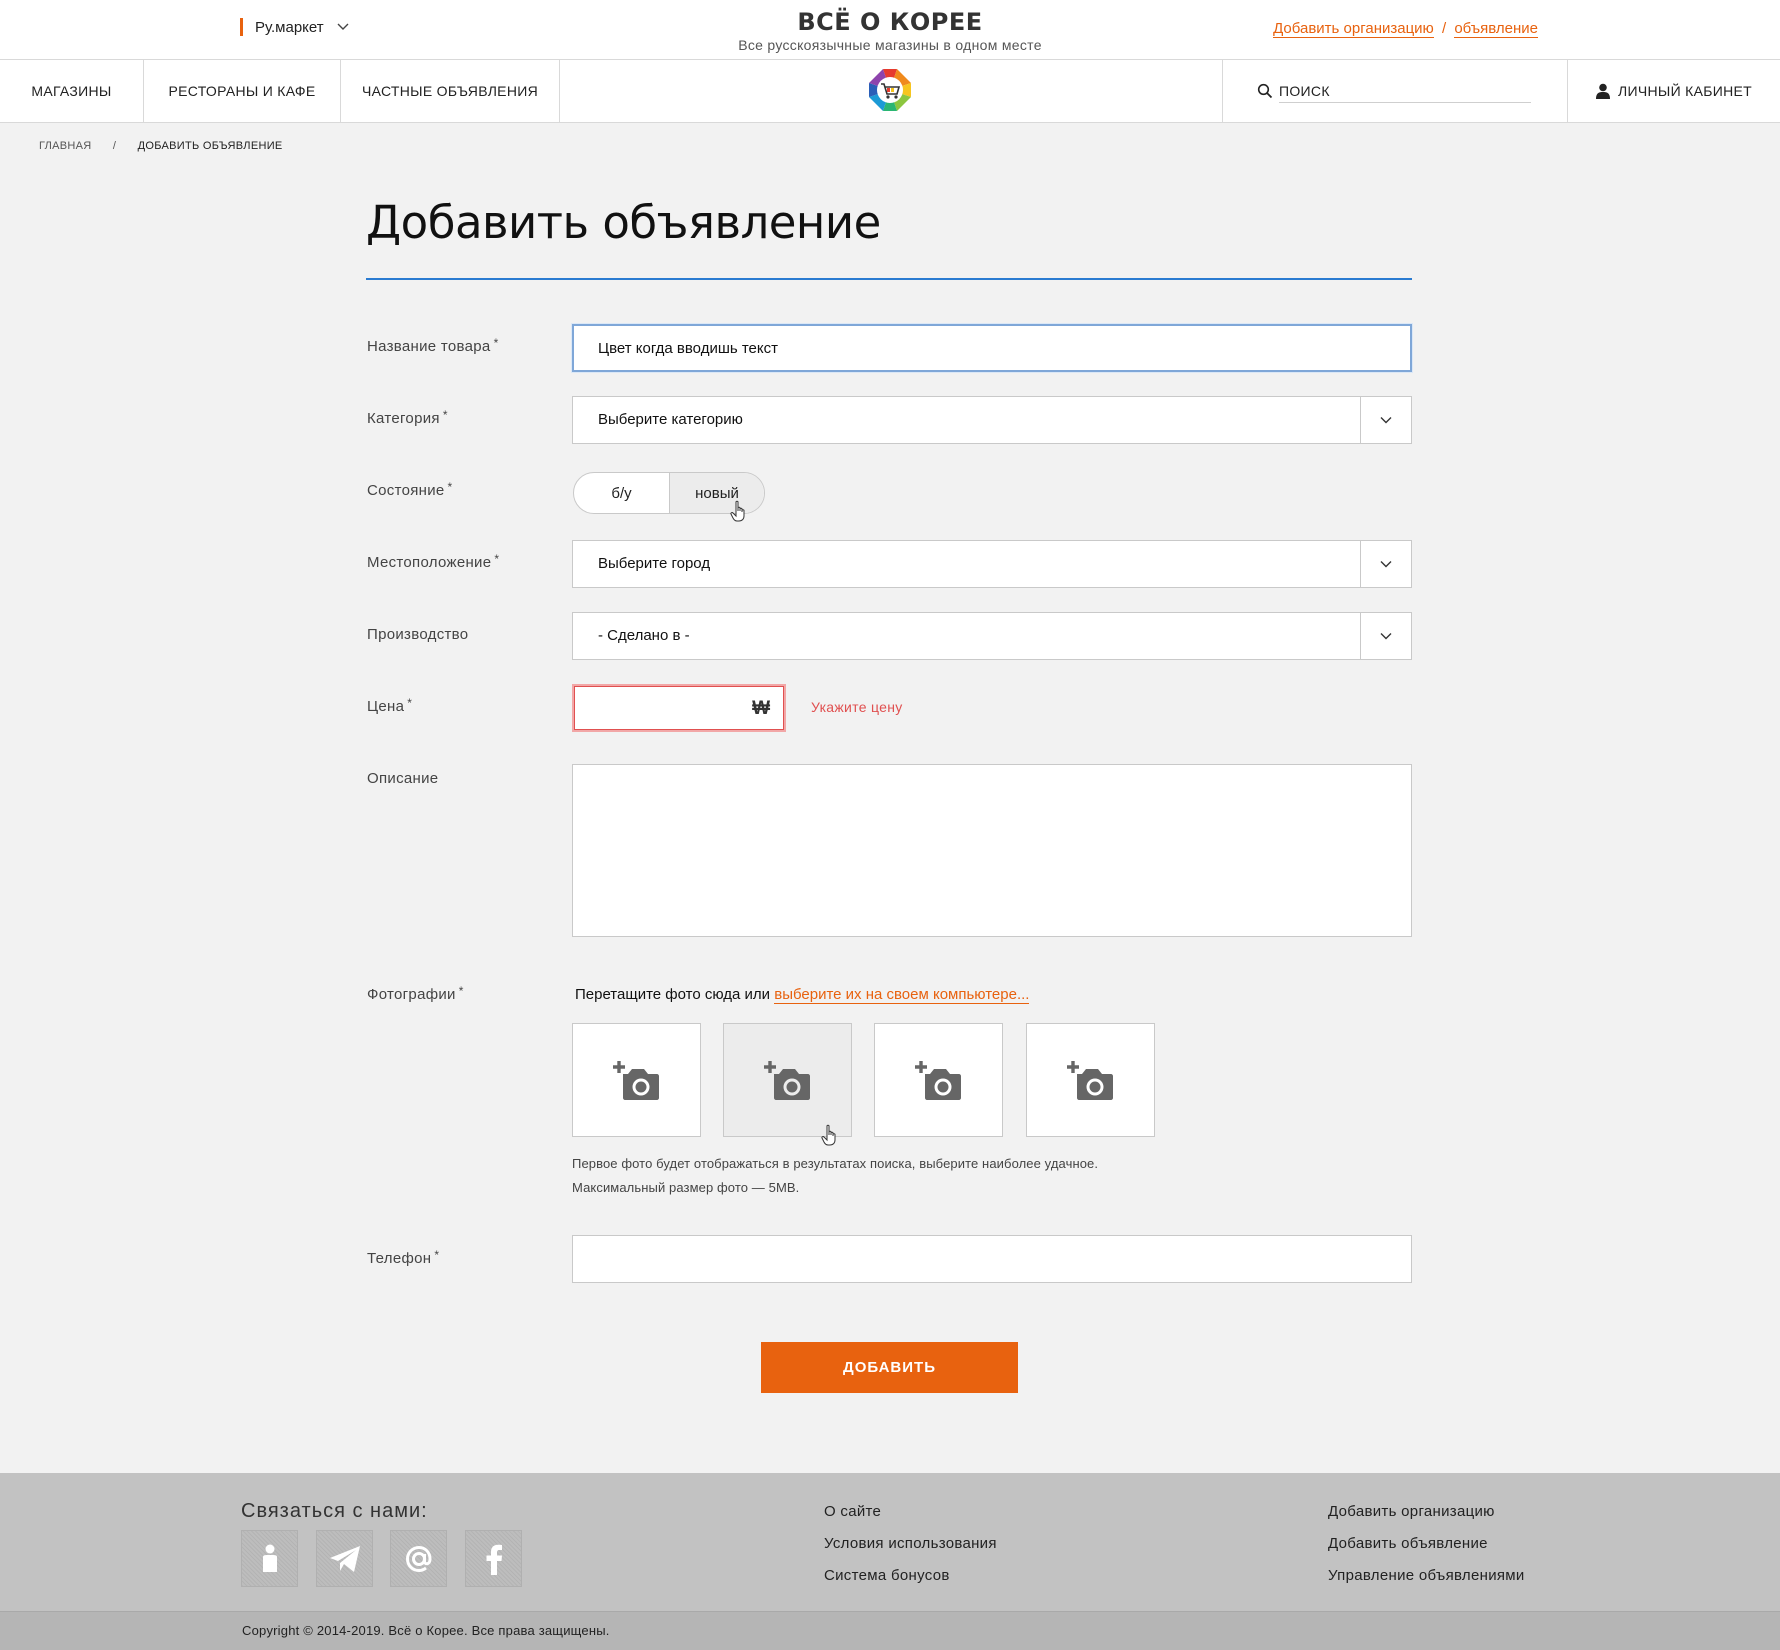 Image resolution: width=1780 pixels, height=1650 pixels. Describe the element at coordinates (1411, 1511) in the screenshot. I see `footer-link-add-organization: Добавить организацию` at that location.